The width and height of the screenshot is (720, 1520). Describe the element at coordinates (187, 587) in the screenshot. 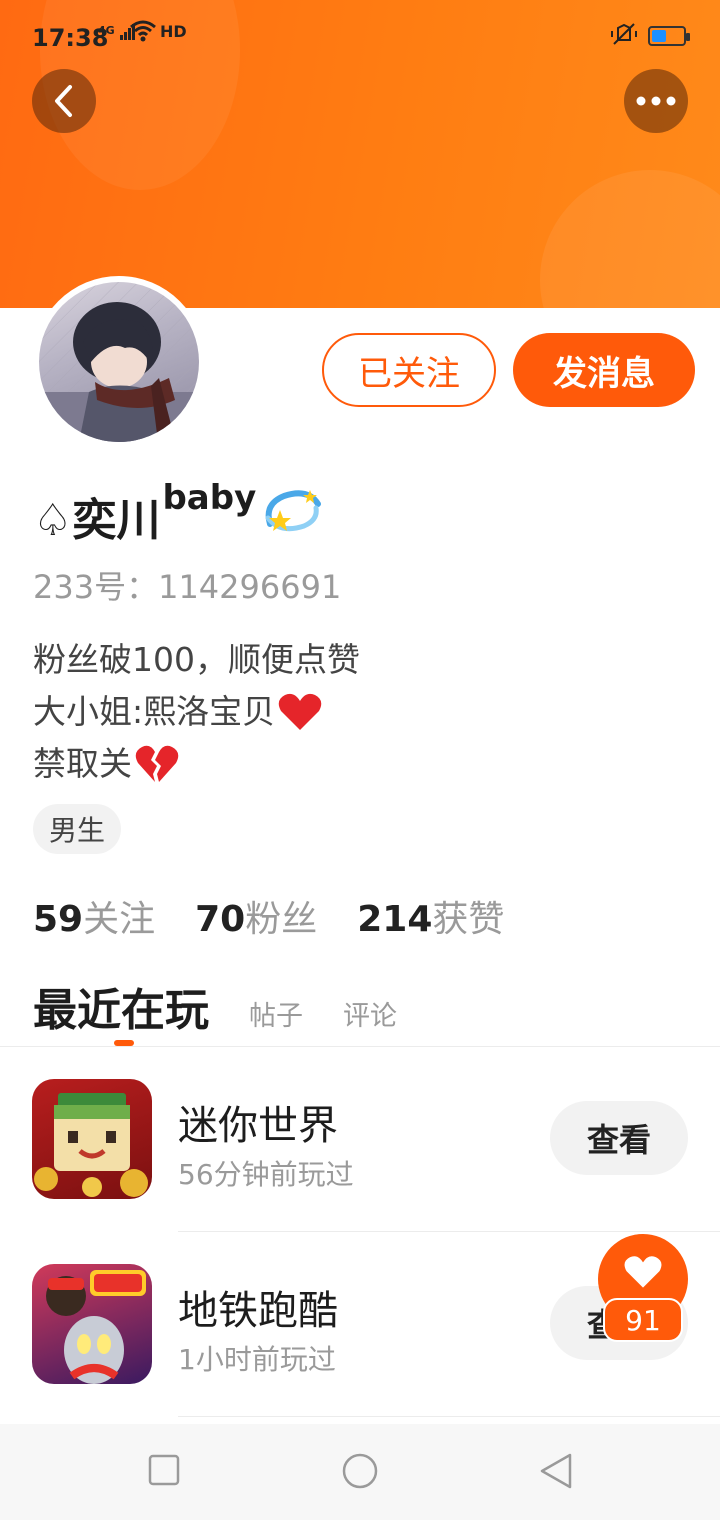

I see `user-id: 233号：114296691` at that location.